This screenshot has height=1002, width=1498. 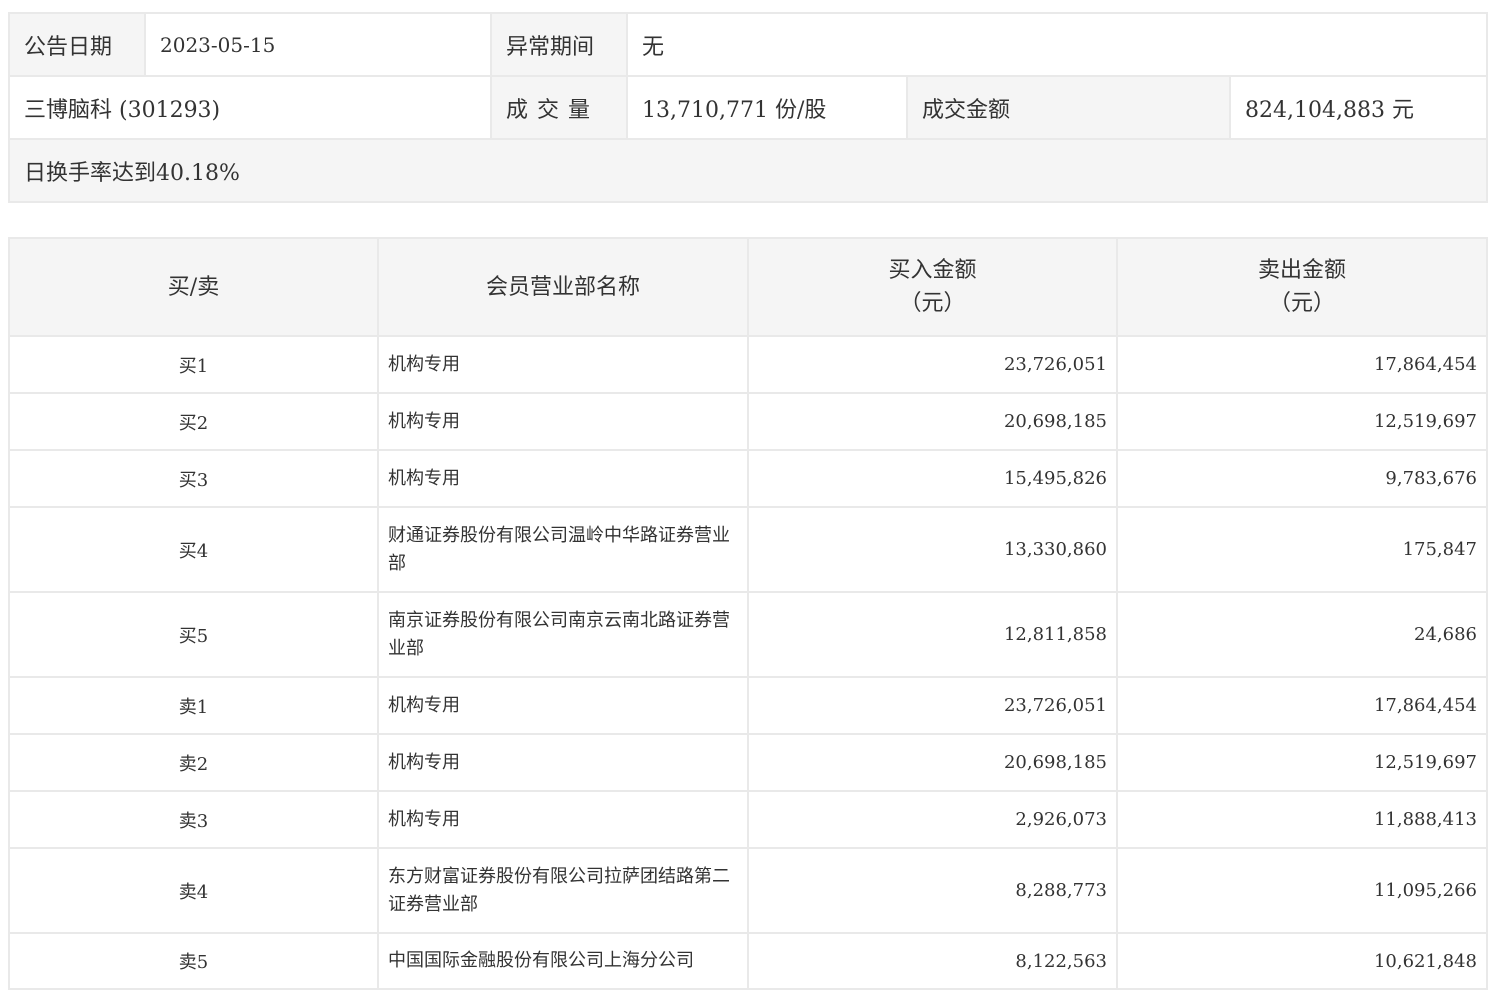 What do you see at coordinates (193, 634) in the screenshot?
I see `row-side: 买5` at bounding box center [193, 634].